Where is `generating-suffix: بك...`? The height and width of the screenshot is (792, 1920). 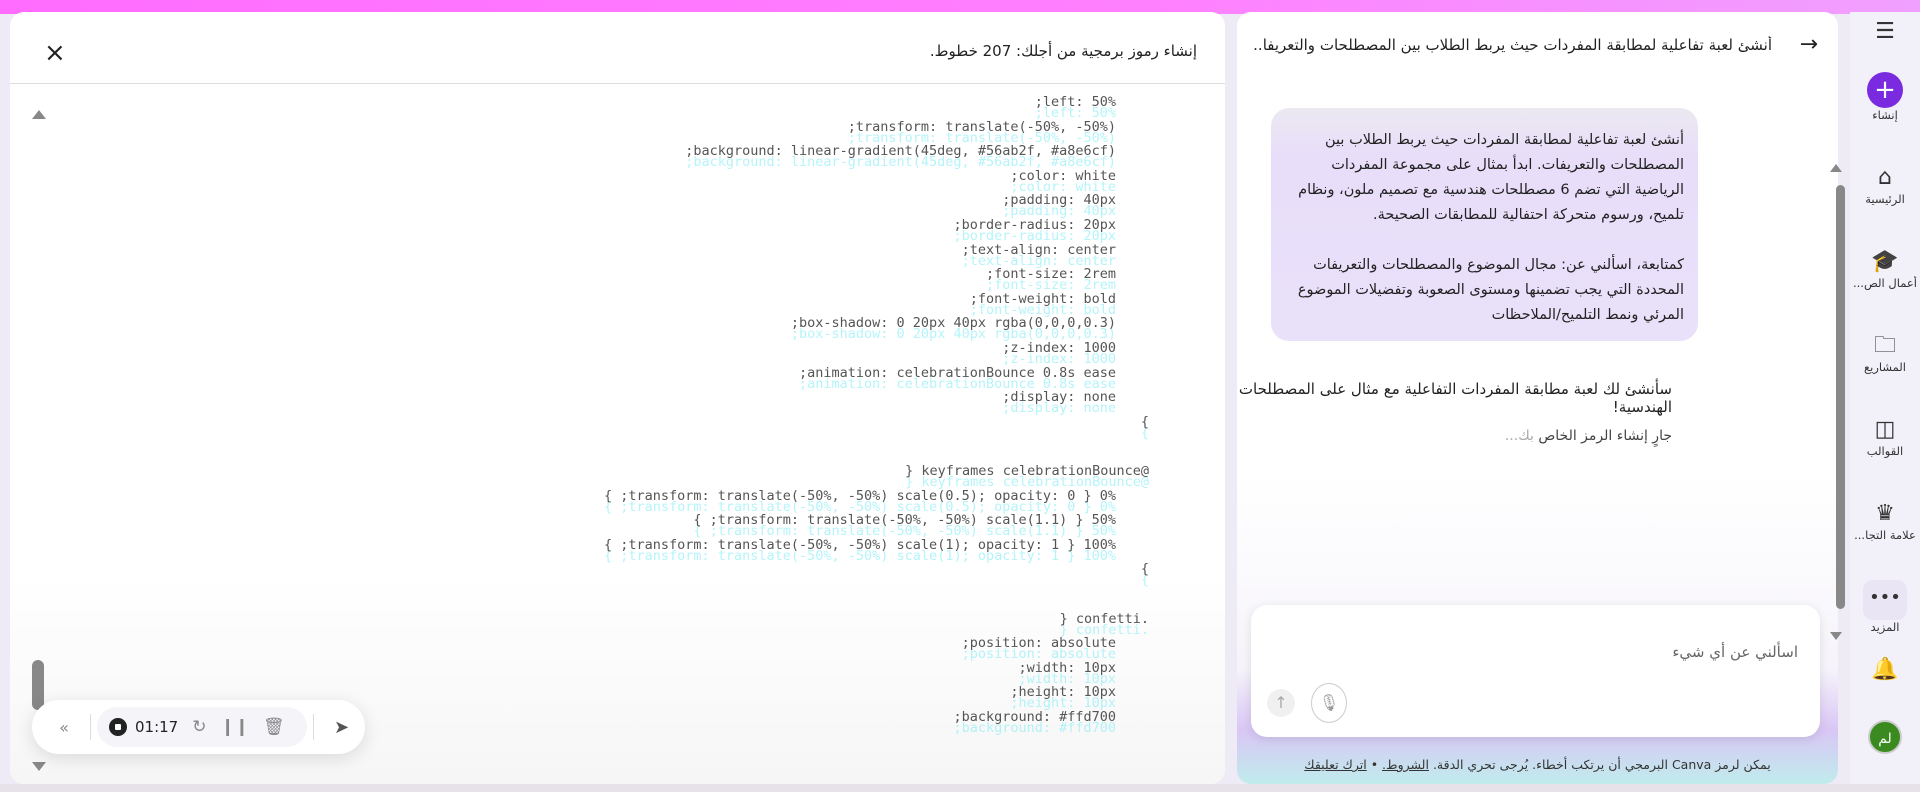 generating-suffix: بك... is located at coordinates (1519, 436).